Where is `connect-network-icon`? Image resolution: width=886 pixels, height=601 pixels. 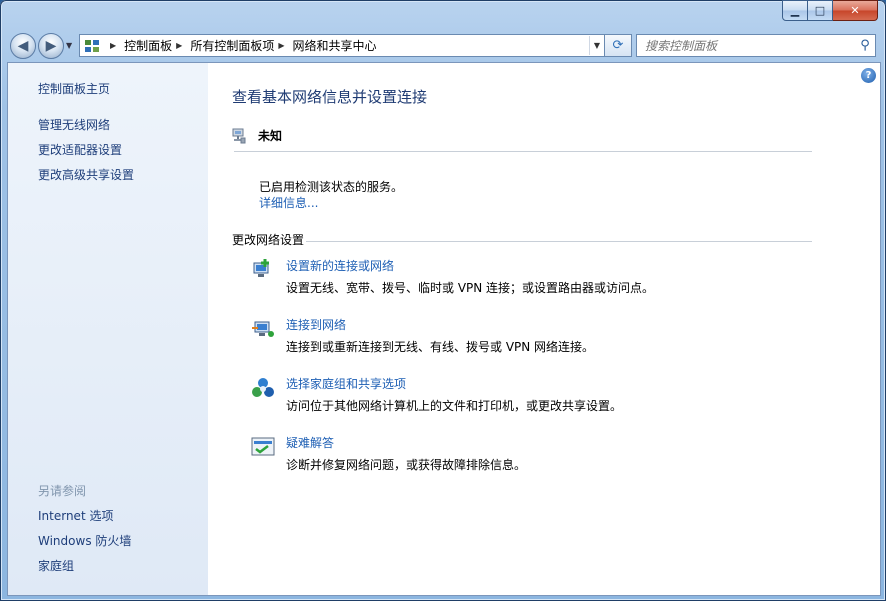 connect-network-icon is located at coordinates (263, 329).